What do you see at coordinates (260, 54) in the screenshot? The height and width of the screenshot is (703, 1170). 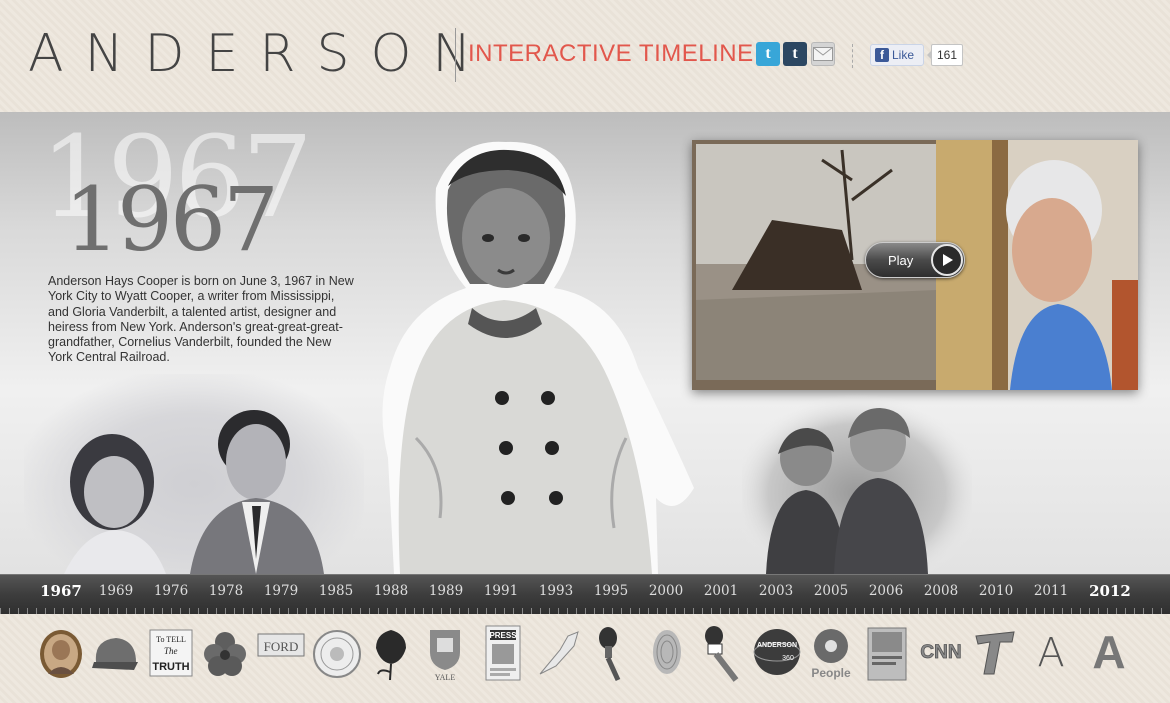 I see `site-logo: ANDERSON` at bounding box center [260, 54].